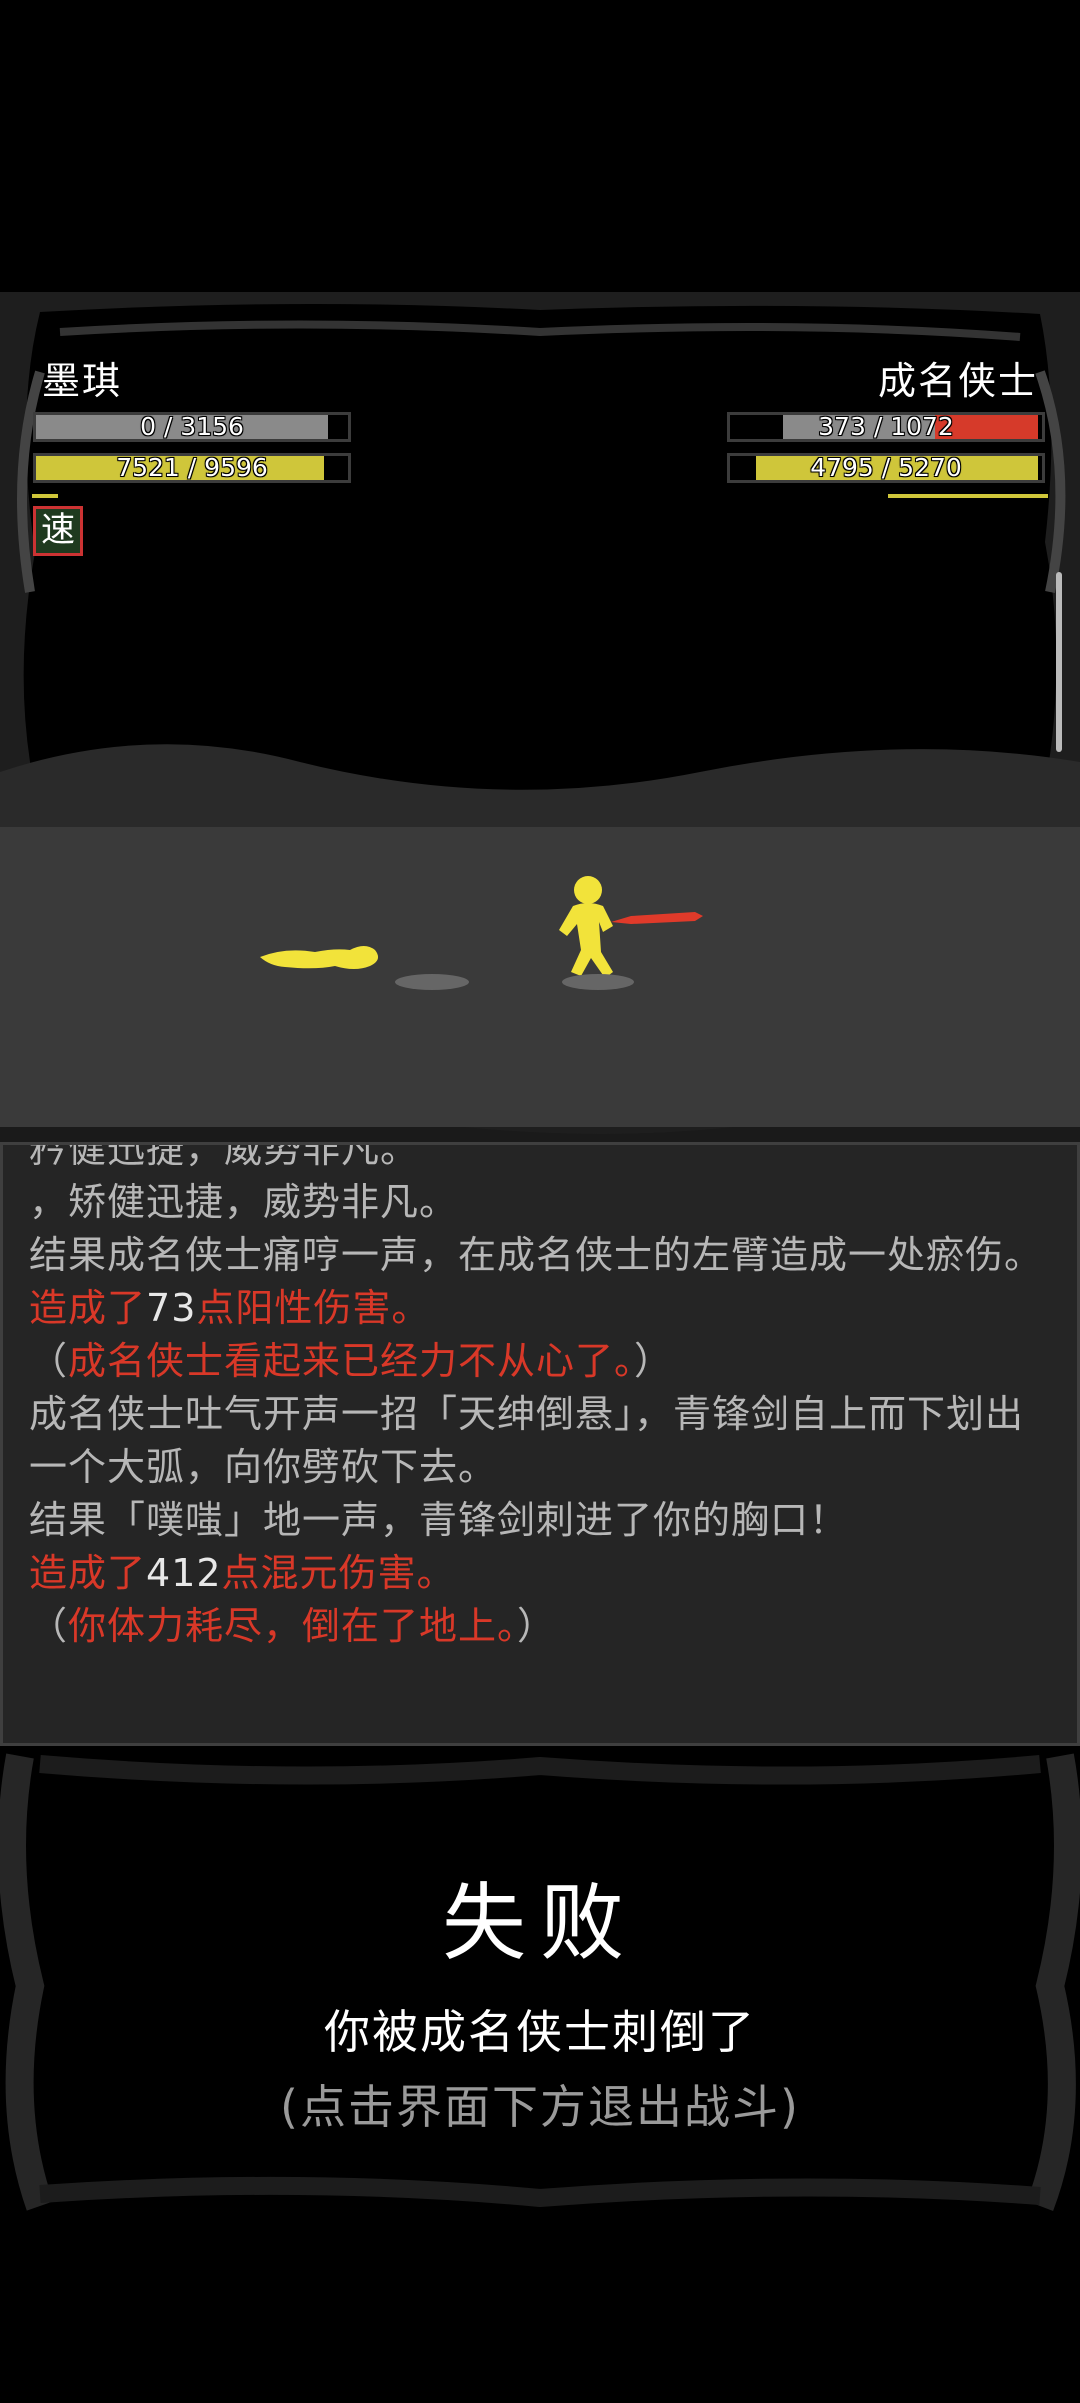 The image size is (1080, 2403). Describe the element at coordinates (432, 982) in the screenshot. I see `player-shadow` at that location.